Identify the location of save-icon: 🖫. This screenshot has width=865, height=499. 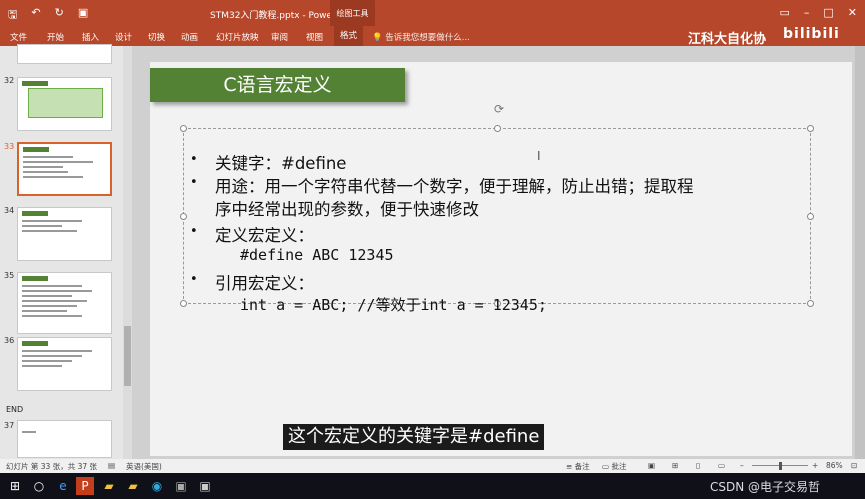
(12, 15).